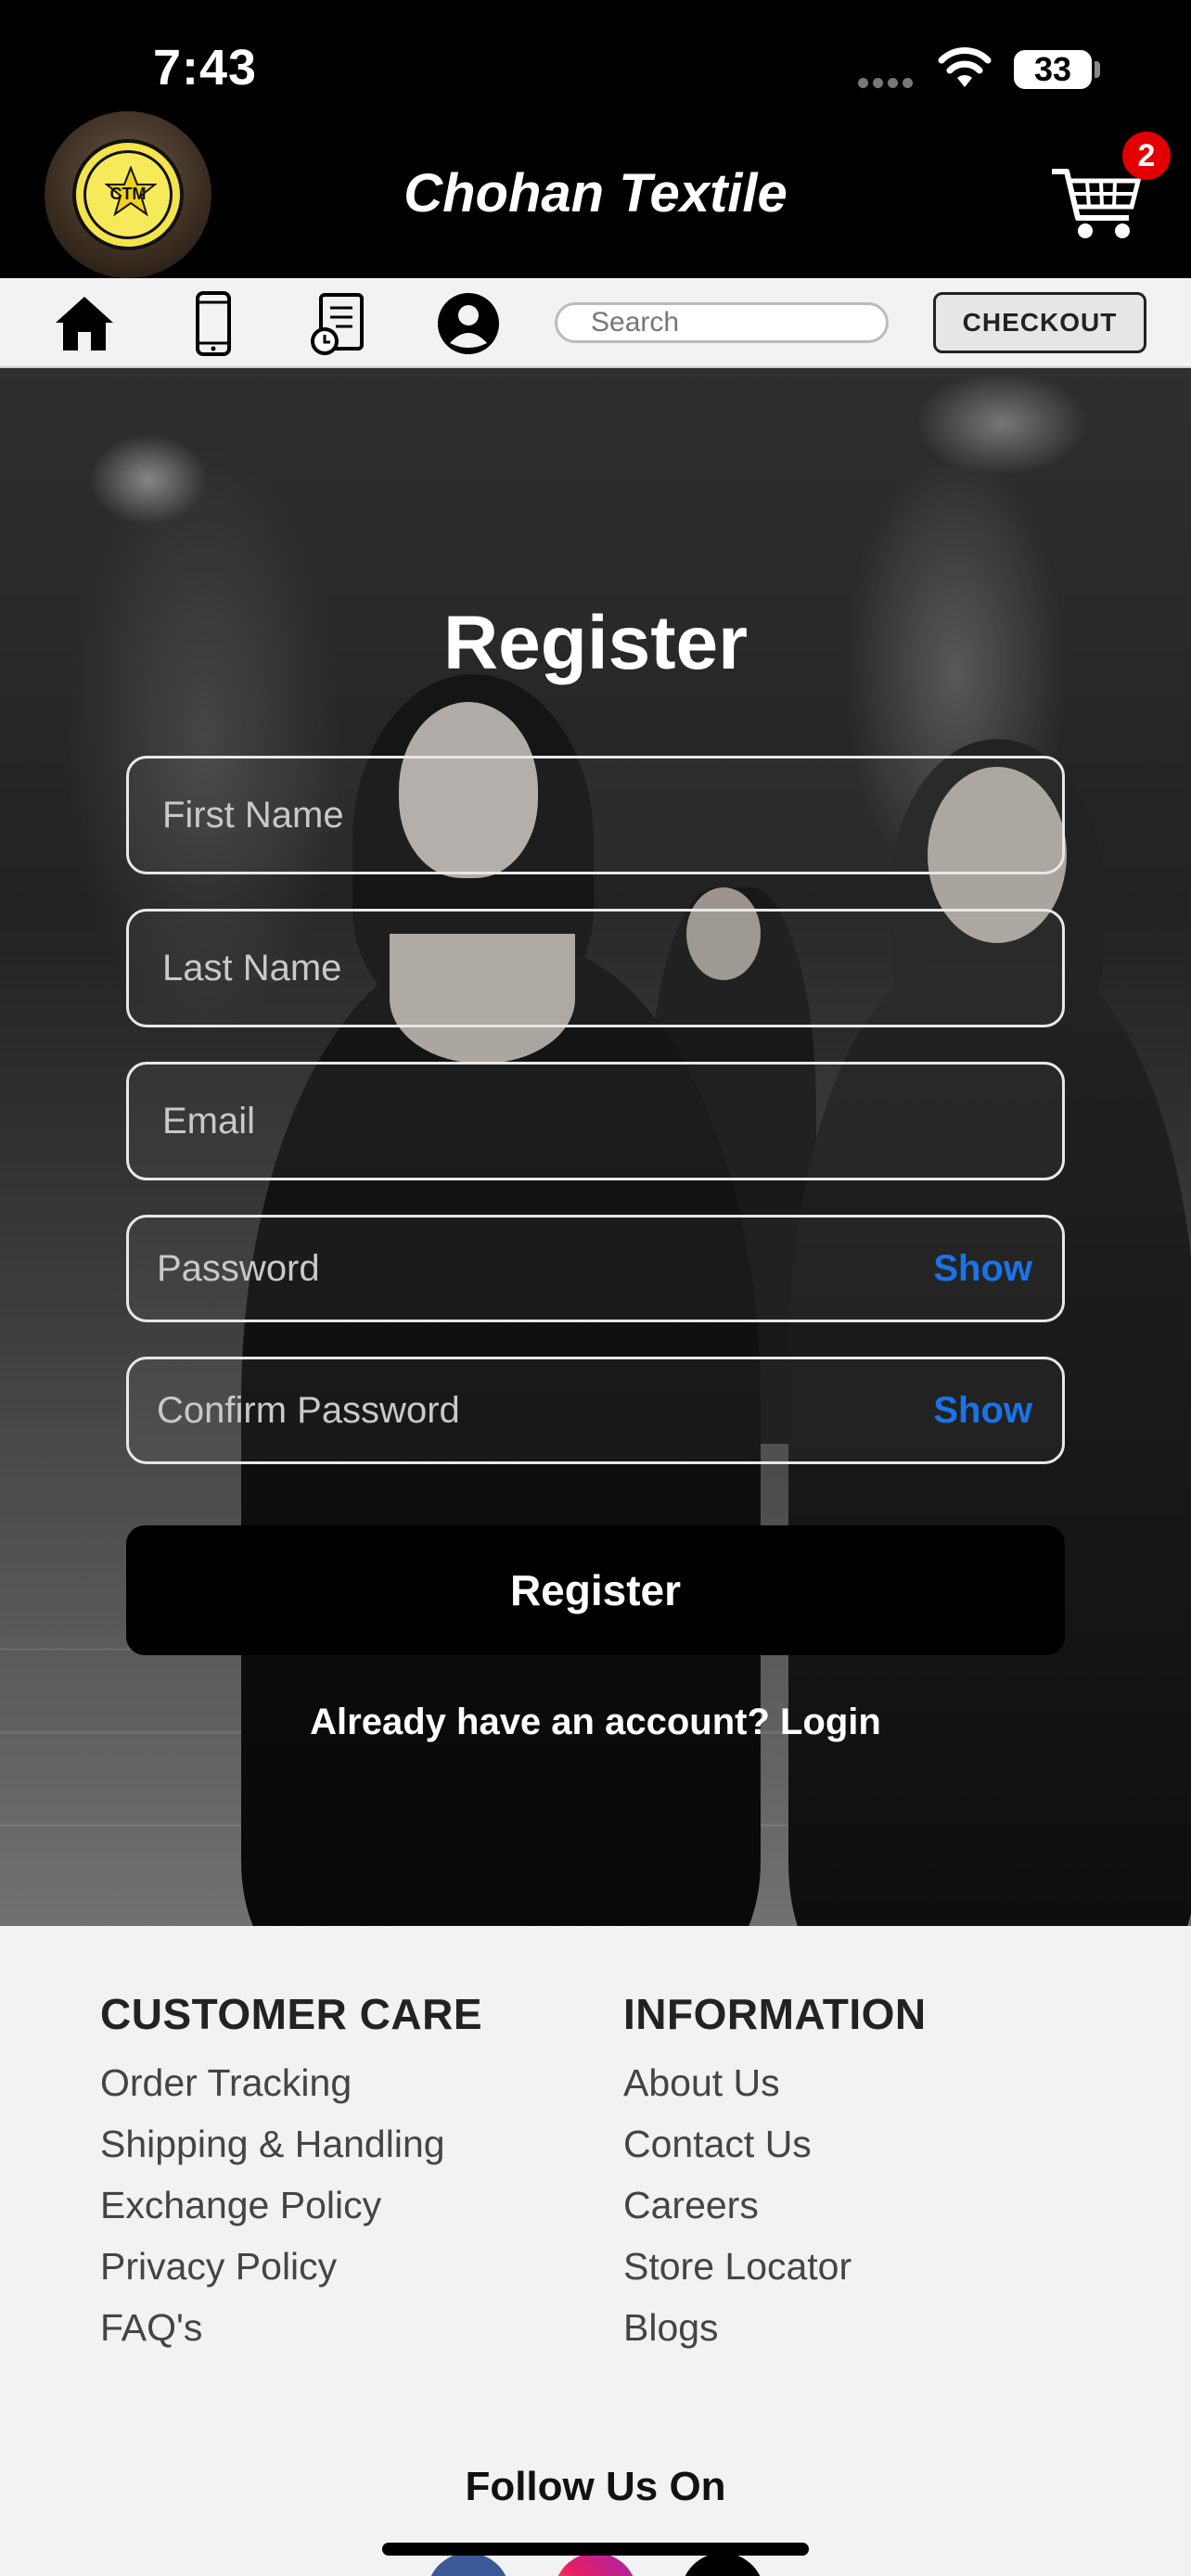  Describe the element at coordinates (468, 2565) in the screenshot. I see `facebook-icon` at that location.